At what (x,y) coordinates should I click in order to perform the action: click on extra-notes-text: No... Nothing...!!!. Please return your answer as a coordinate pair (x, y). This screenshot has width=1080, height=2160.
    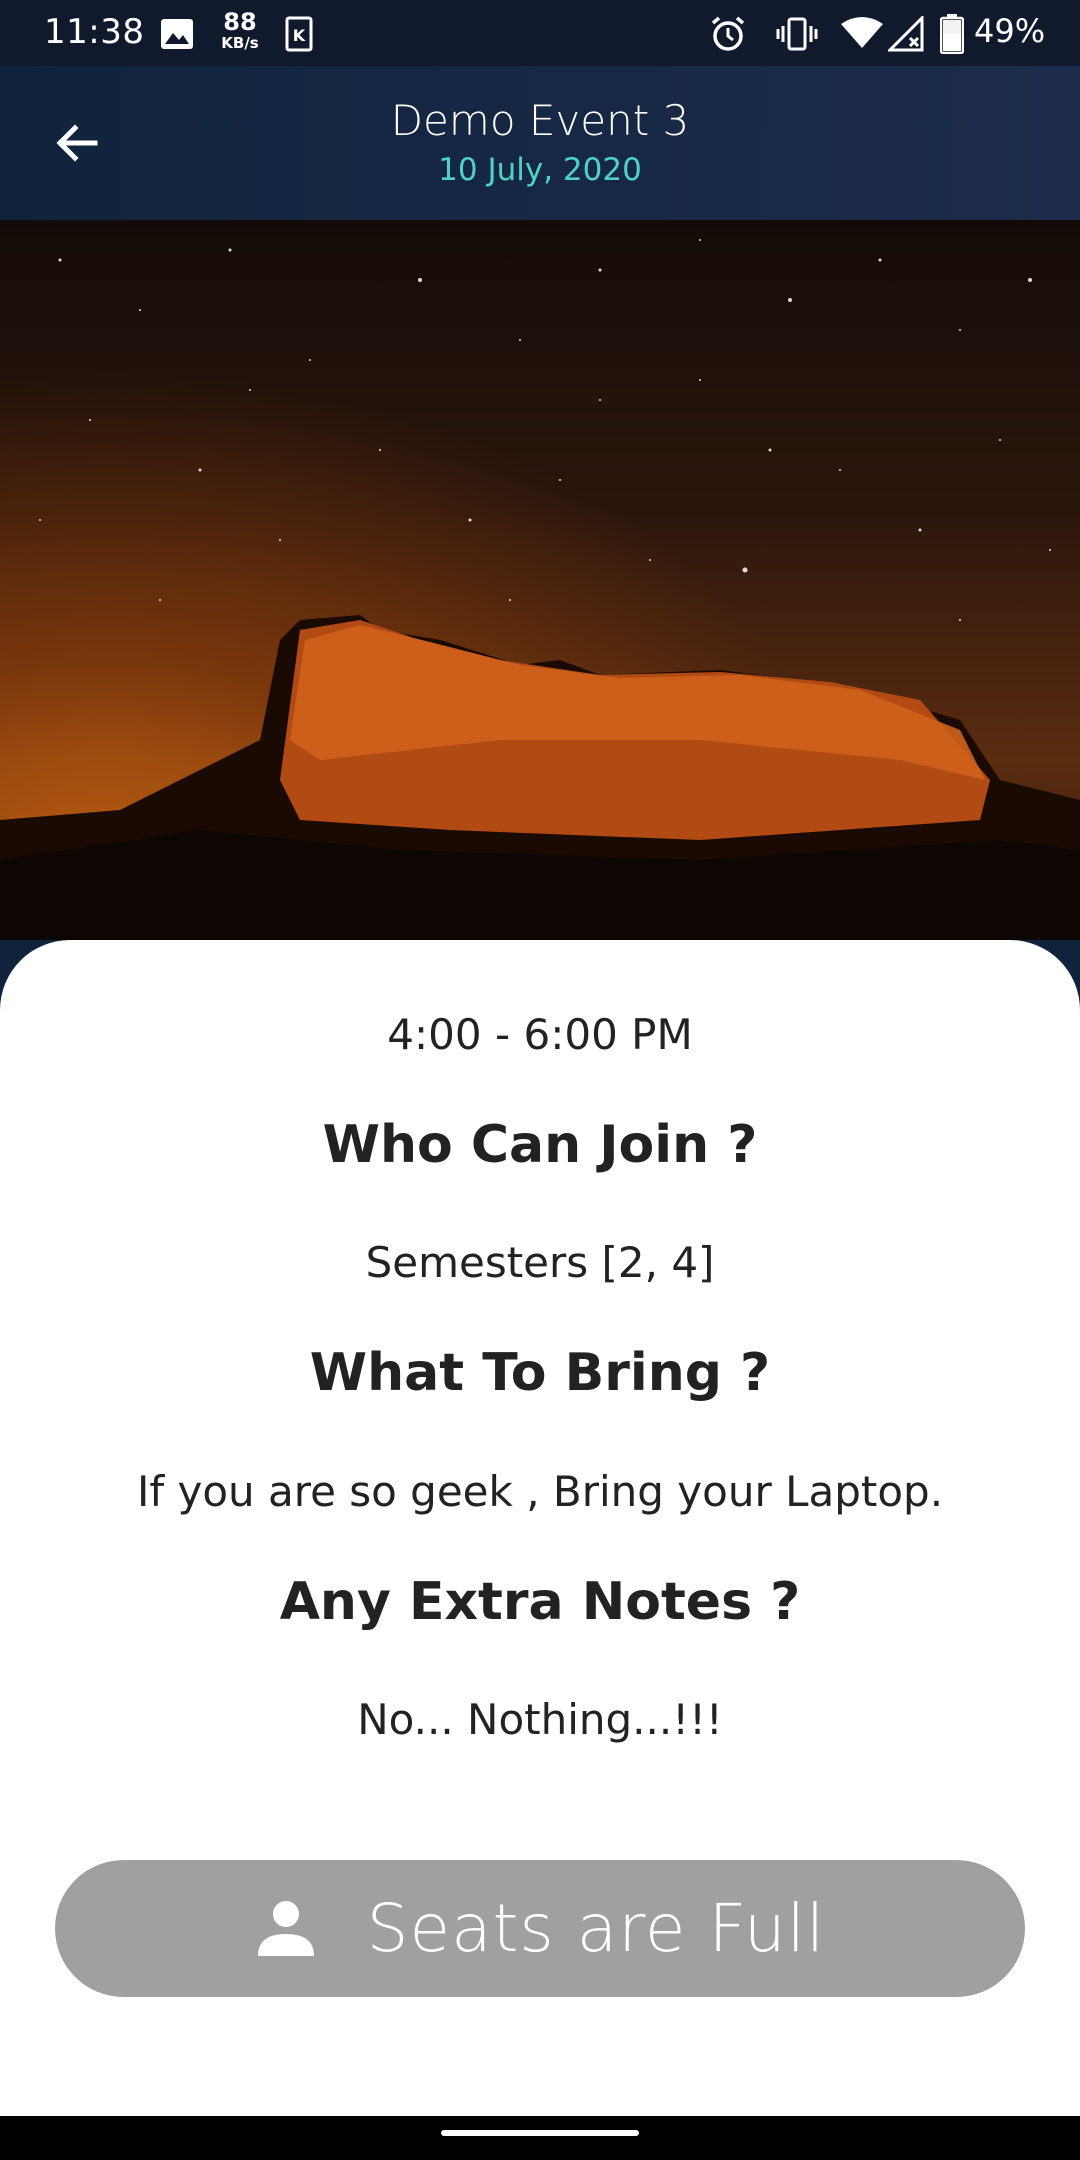
    Looking at the image, I should click on (540, 1719).